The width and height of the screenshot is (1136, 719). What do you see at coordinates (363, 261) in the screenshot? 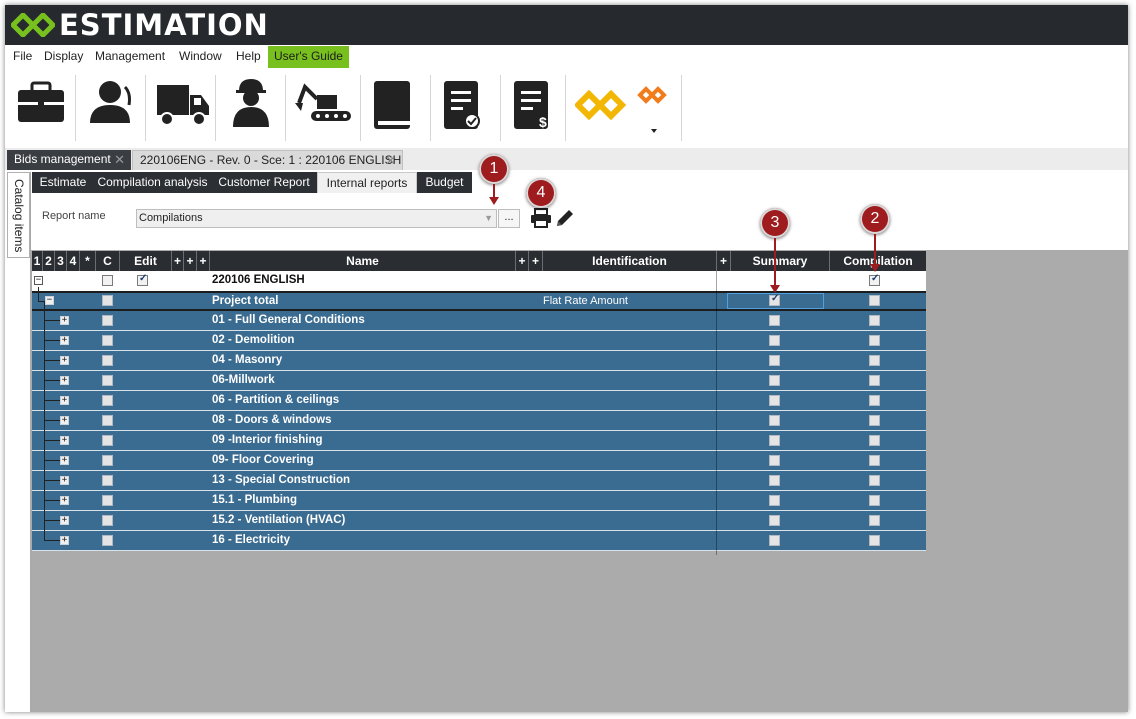
I see `header-name: Name` at bounding box center [363, 261].